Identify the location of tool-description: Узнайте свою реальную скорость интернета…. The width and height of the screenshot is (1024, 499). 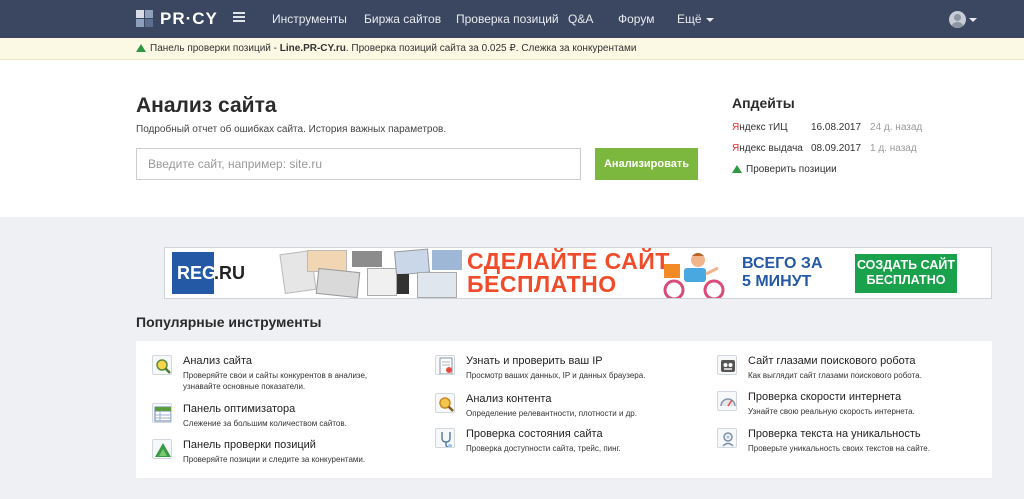
(831, 411).